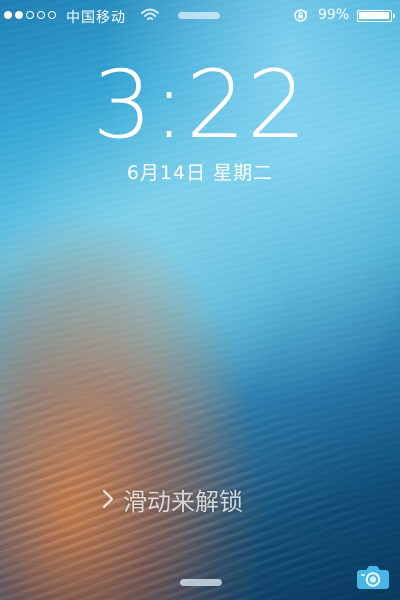 The image size is (400, 600). Describe the element at coordinates (200, 173) in the screenshot. I see `lock-screen-date: 6月14日 星期二` at that location.